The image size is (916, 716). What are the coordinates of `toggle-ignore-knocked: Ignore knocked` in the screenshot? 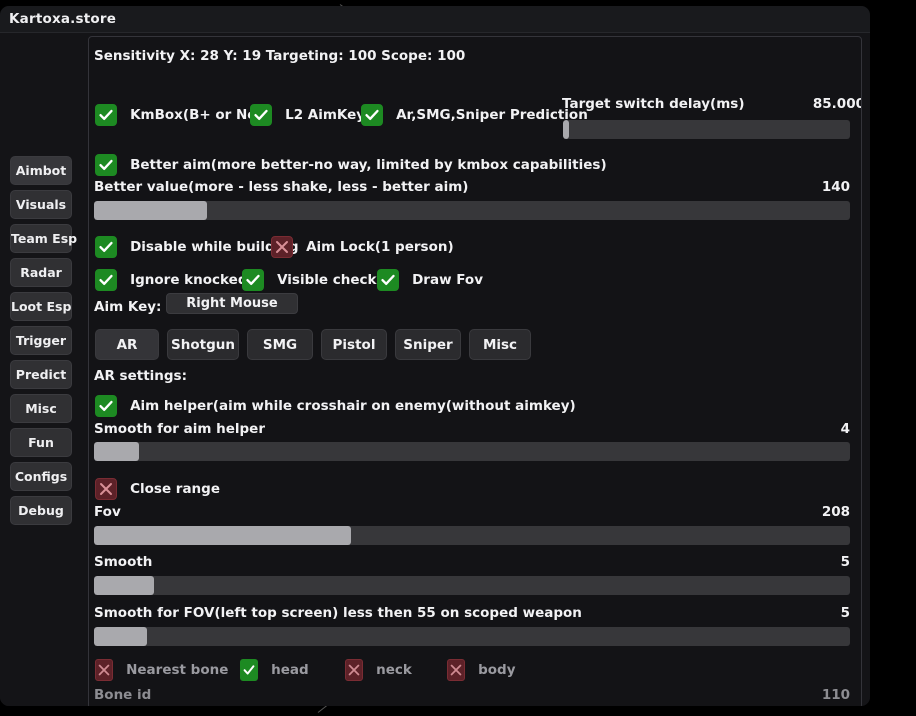 It's located at (171, 280).